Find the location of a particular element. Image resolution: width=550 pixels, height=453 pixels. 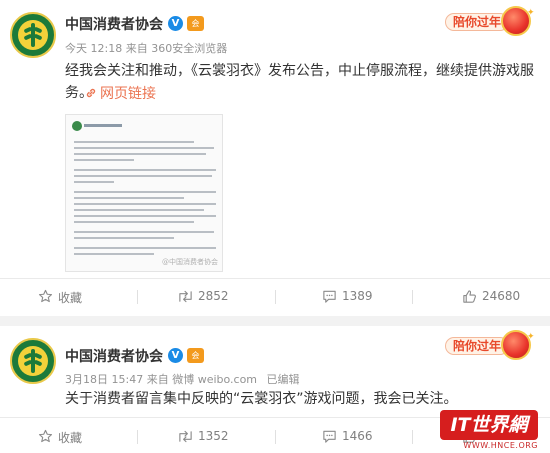

post-meta: 3月18日 15:47 来自 微博 weibo.com 已编辑 is located at coordinates (182, 379).